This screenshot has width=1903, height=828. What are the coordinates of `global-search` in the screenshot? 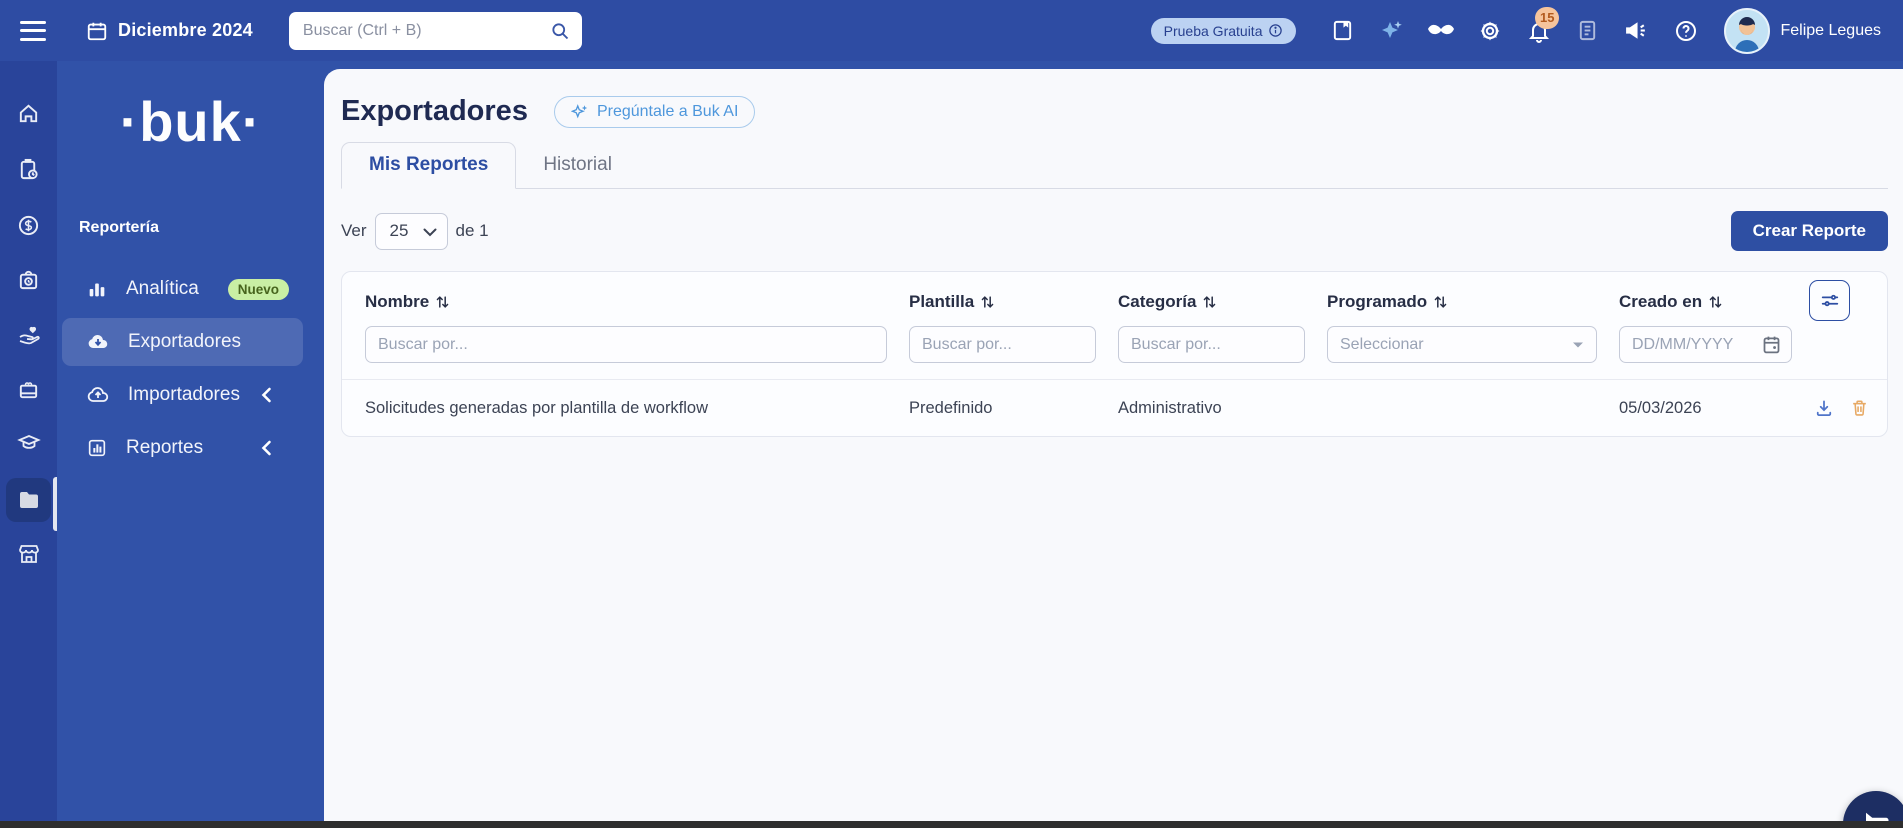 It's located at (435, 30).